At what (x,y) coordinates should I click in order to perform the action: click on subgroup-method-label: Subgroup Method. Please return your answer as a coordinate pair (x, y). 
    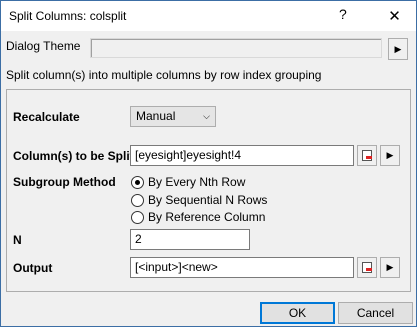
    Looking at the image, I should click on (64, 182).